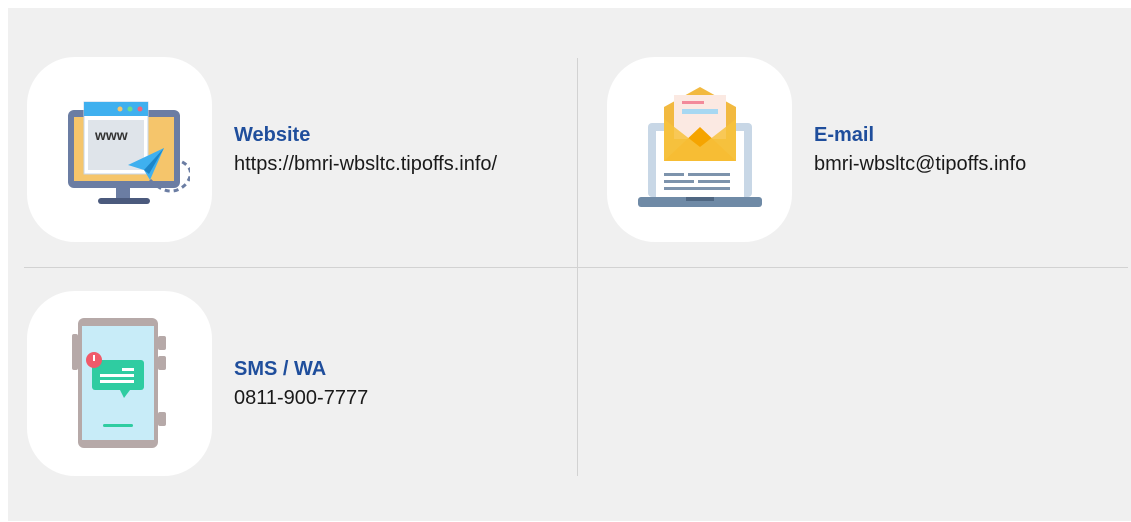 The width and height of the screenshot is (1131, 522). I want to click on sms-label: SMS / WA, so click(280, 368).